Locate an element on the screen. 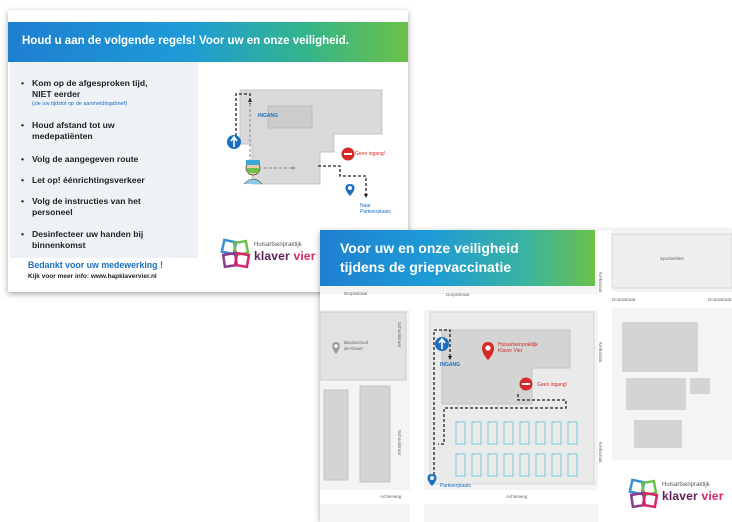 Image resolution: width=732 pixels, height=522 pixels. place-label: Sportvelden is located at coordinates (672, 258).